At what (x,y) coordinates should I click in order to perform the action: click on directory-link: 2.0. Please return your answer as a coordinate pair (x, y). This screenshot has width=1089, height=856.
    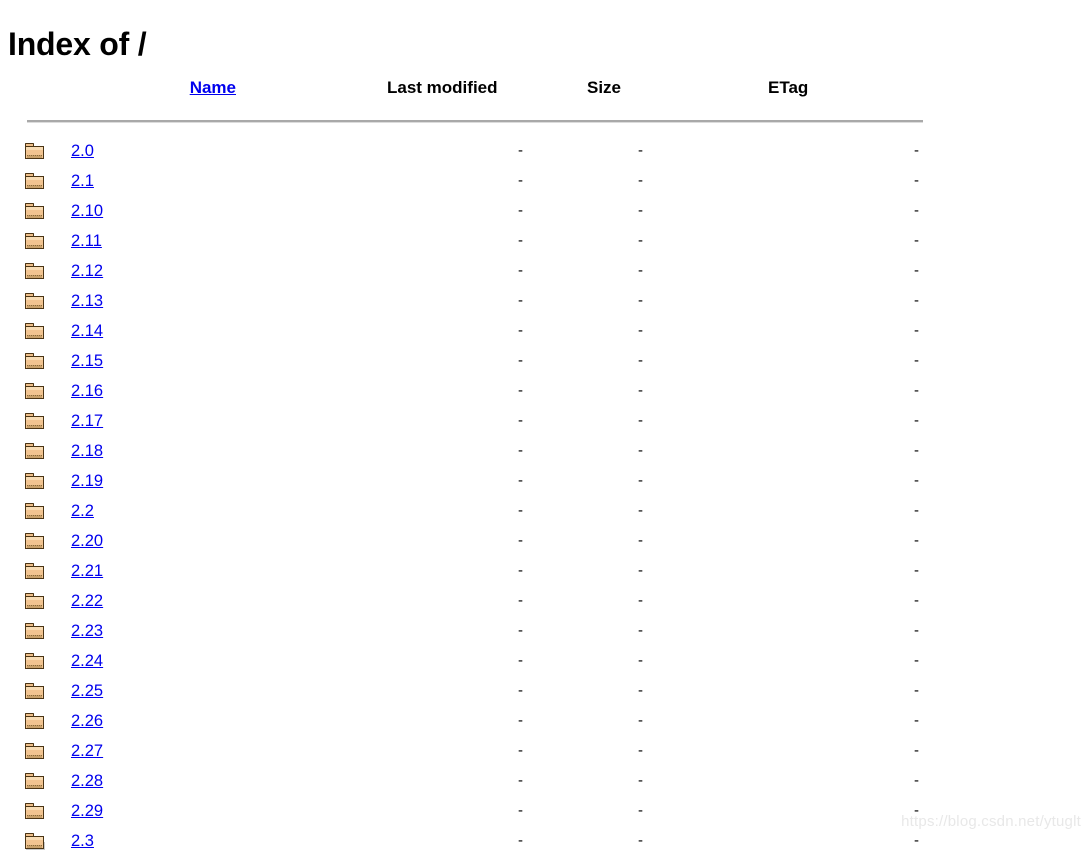
    Looking at the image, I should click on (82, 151).